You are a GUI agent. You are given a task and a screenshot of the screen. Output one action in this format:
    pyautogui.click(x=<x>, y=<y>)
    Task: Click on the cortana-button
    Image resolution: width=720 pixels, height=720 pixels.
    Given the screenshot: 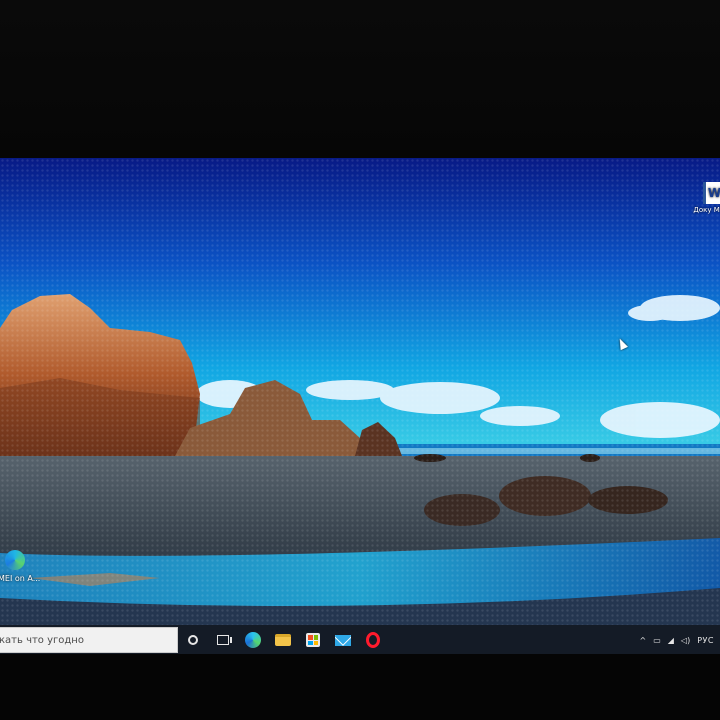 What is the action you would take?
    pyautogui.click(x=193, y=639)
    